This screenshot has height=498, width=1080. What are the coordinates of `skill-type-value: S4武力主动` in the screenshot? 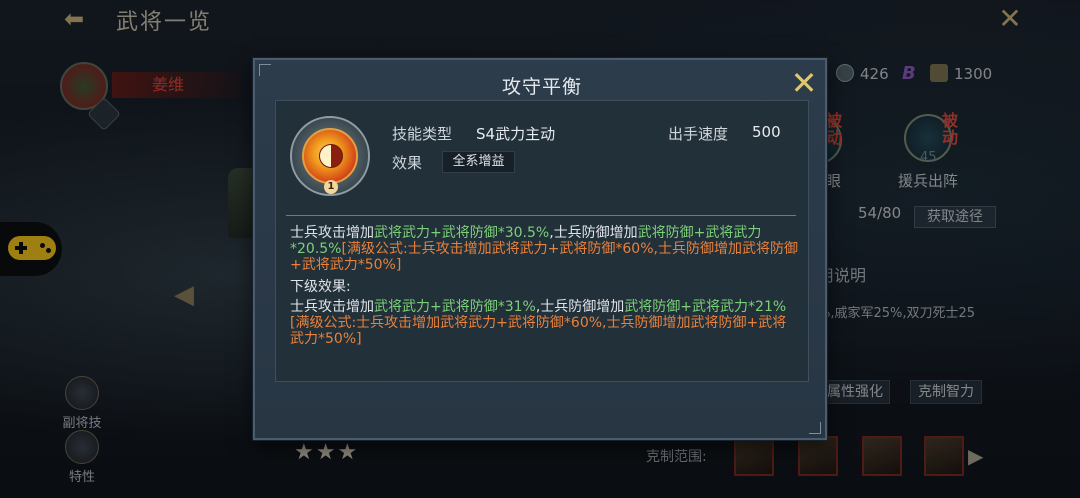 It's located at (516, 134).